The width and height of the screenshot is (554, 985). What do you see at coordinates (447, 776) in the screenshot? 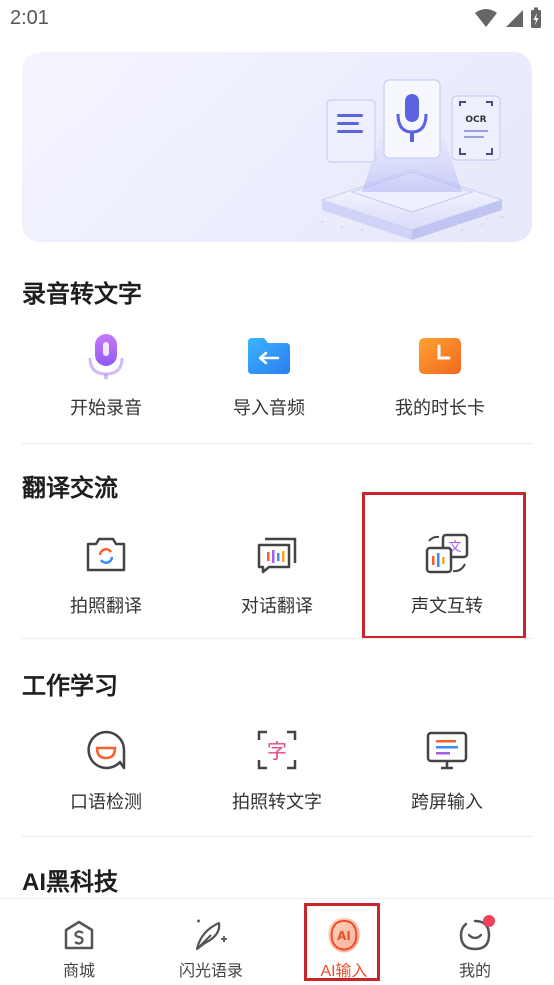
I see `cross-screen-input-button: 跨屏输入` at bounding box center [447, 776].